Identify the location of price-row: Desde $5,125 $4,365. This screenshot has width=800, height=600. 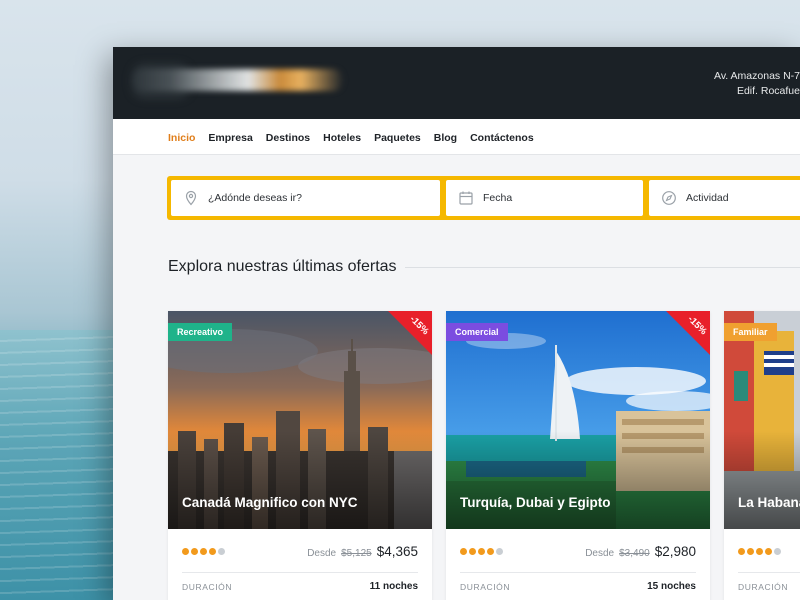
(362, 551).